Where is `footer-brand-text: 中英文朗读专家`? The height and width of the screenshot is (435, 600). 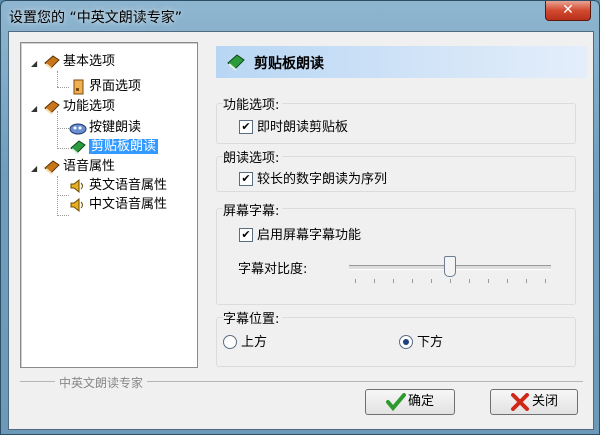
footer-brand-text: 中英文朗读专家 is located at coordinates (101, 382).